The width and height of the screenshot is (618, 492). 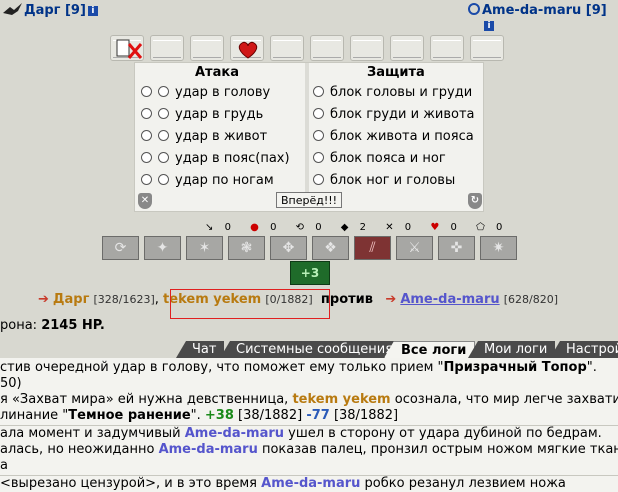 What do you see at coordinates (129, 49) in the screenshot?
I see `cancelled-scroll-icon` at bounding box center [129, 49].